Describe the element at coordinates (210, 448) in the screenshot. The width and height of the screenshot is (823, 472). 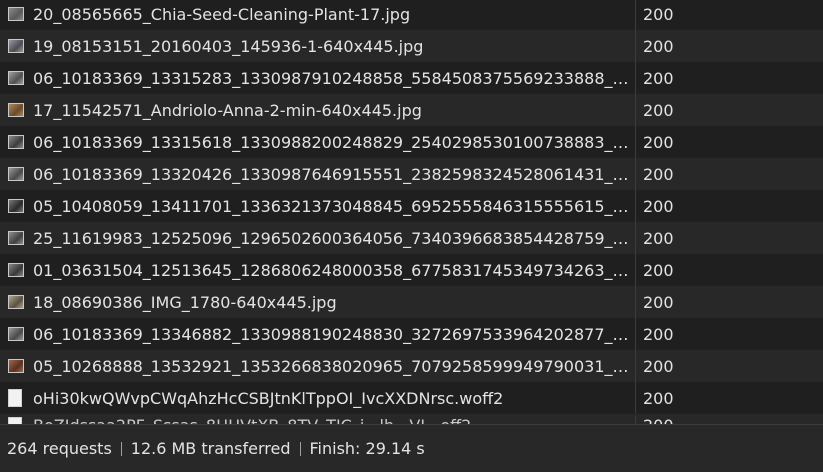
I see `transferred-size: 12.6 MB transferred` at that location.